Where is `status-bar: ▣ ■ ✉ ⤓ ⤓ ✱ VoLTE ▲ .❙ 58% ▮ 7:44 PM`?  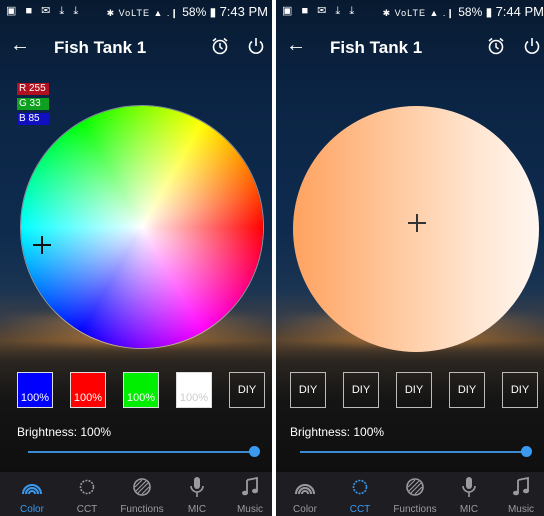 status-bar: ▣ ■ ✉ ⤓ ⤓ ✱ VoLTE ▲ .❙ 58% ▮ 7:44 PM is located at coordinates (410, 11).